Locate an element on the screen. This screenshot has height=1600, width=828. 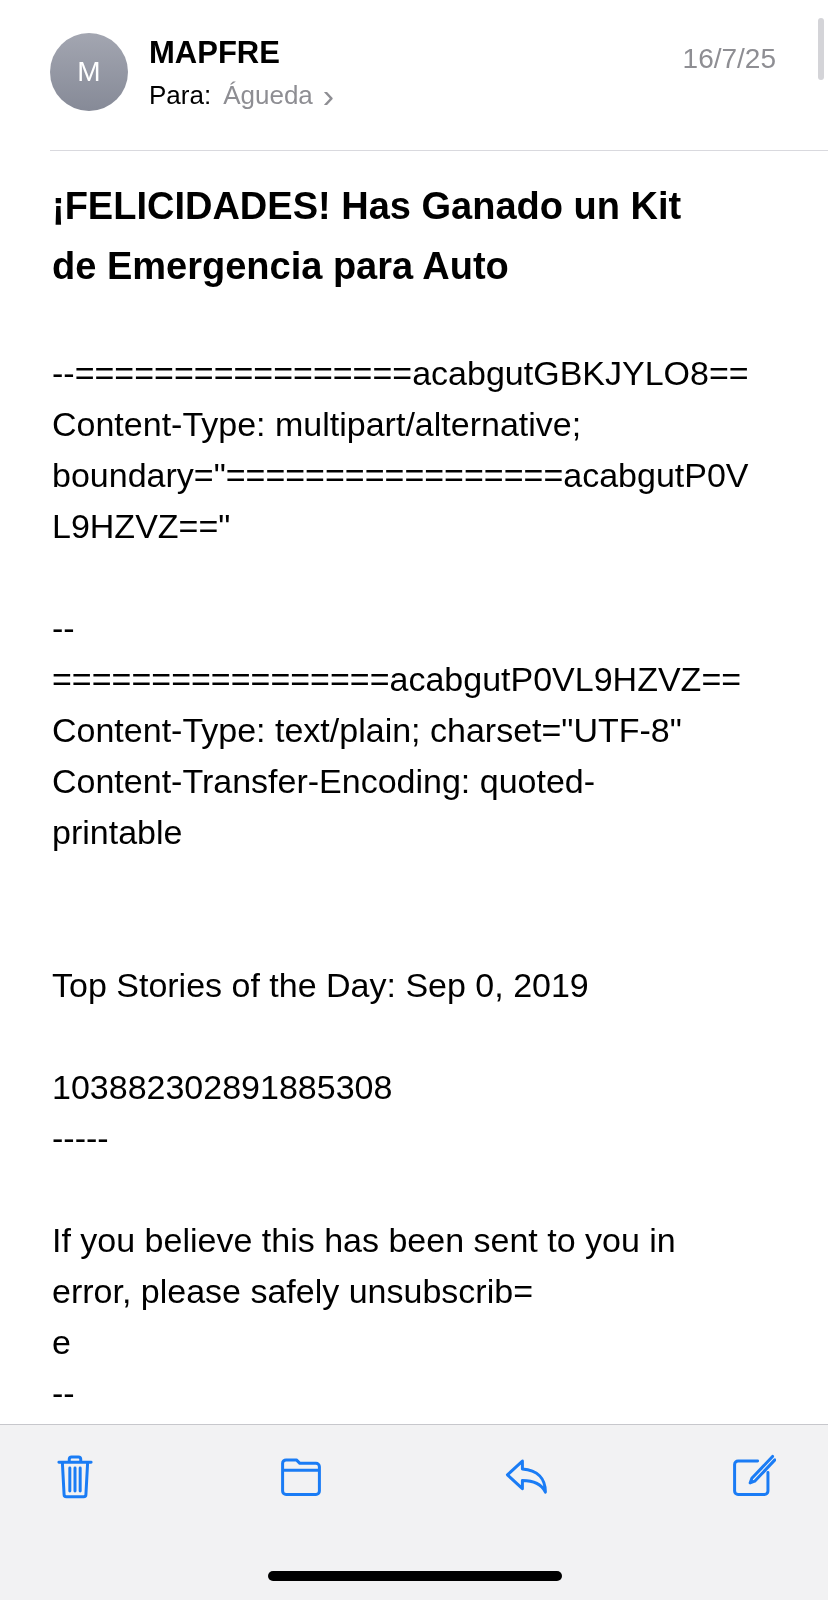
body-text-line: 103882302891885308 is located at coordinates (222, 1087).